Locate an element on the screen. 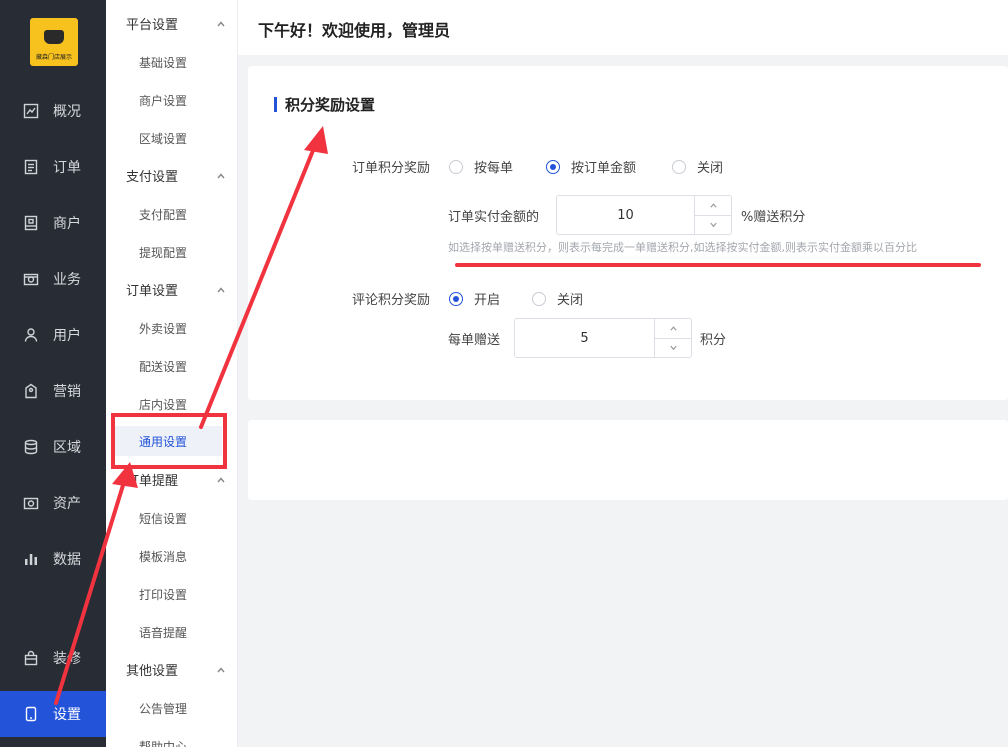  submenu-item-notice: 公告管理 is located at coordinates (171, 708).